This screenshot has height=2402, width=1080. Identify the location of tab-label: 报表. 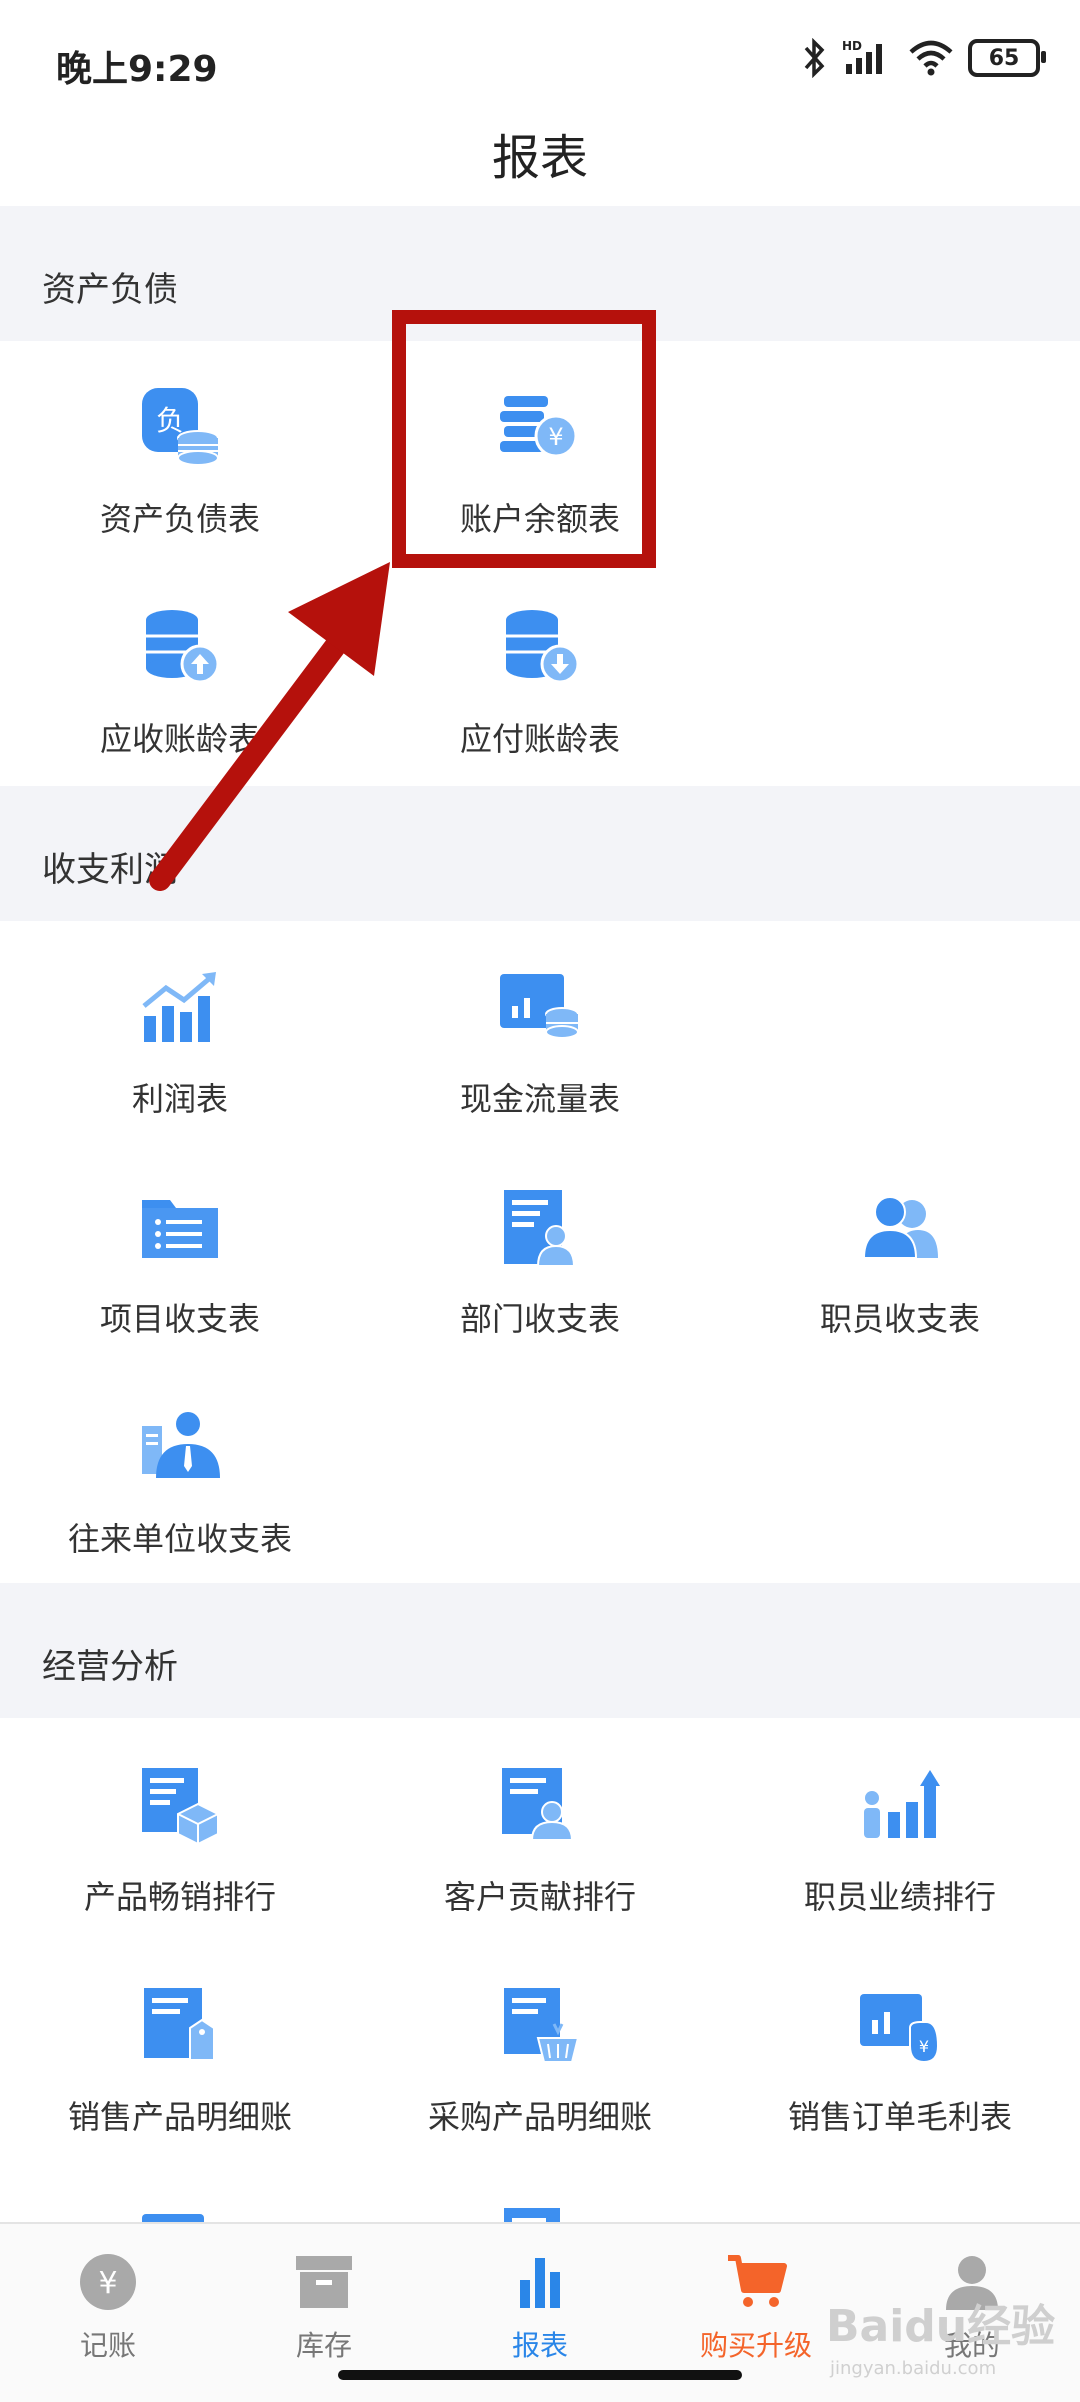
(539, 2345).